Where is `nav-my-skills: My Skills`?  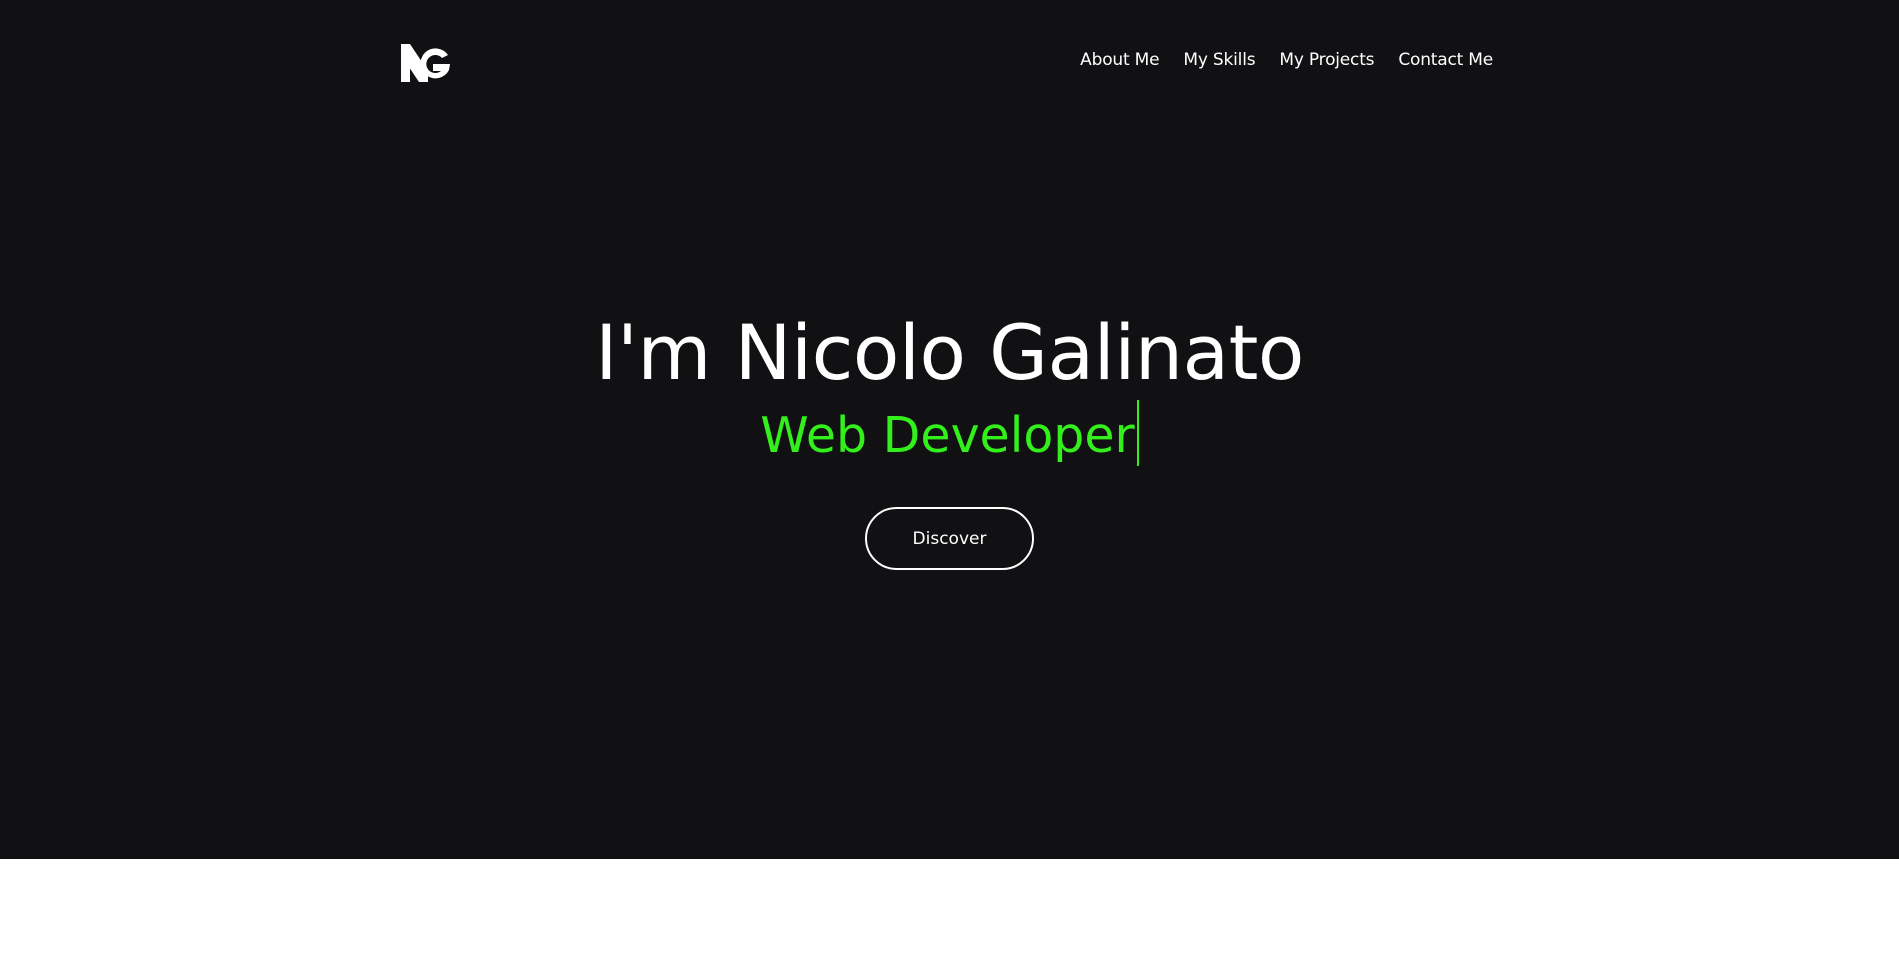 nav-my-skills: My Skills is located at coordinates (1219, 60).